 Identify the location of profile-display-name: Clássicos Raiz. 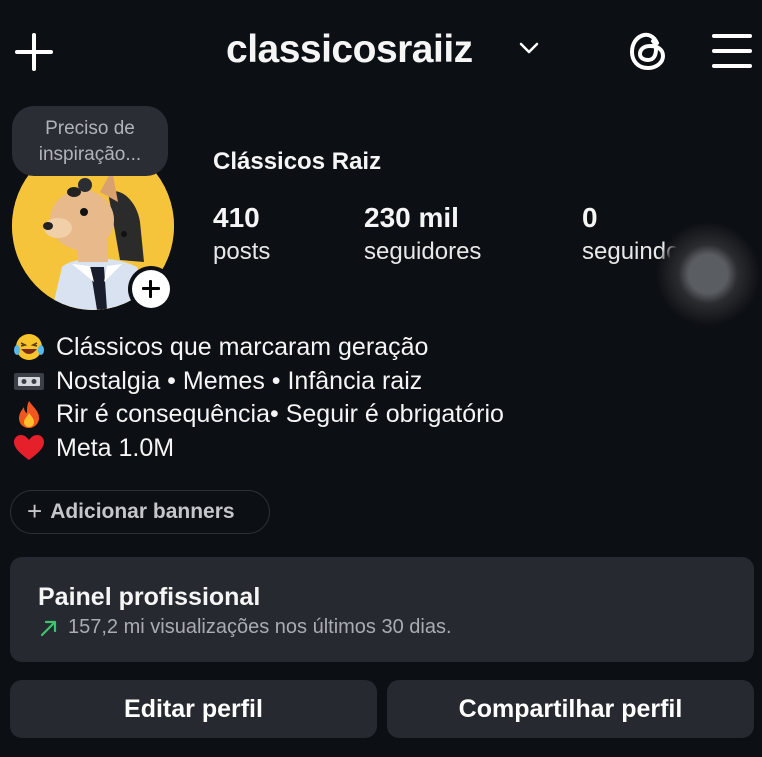
(297, 161).